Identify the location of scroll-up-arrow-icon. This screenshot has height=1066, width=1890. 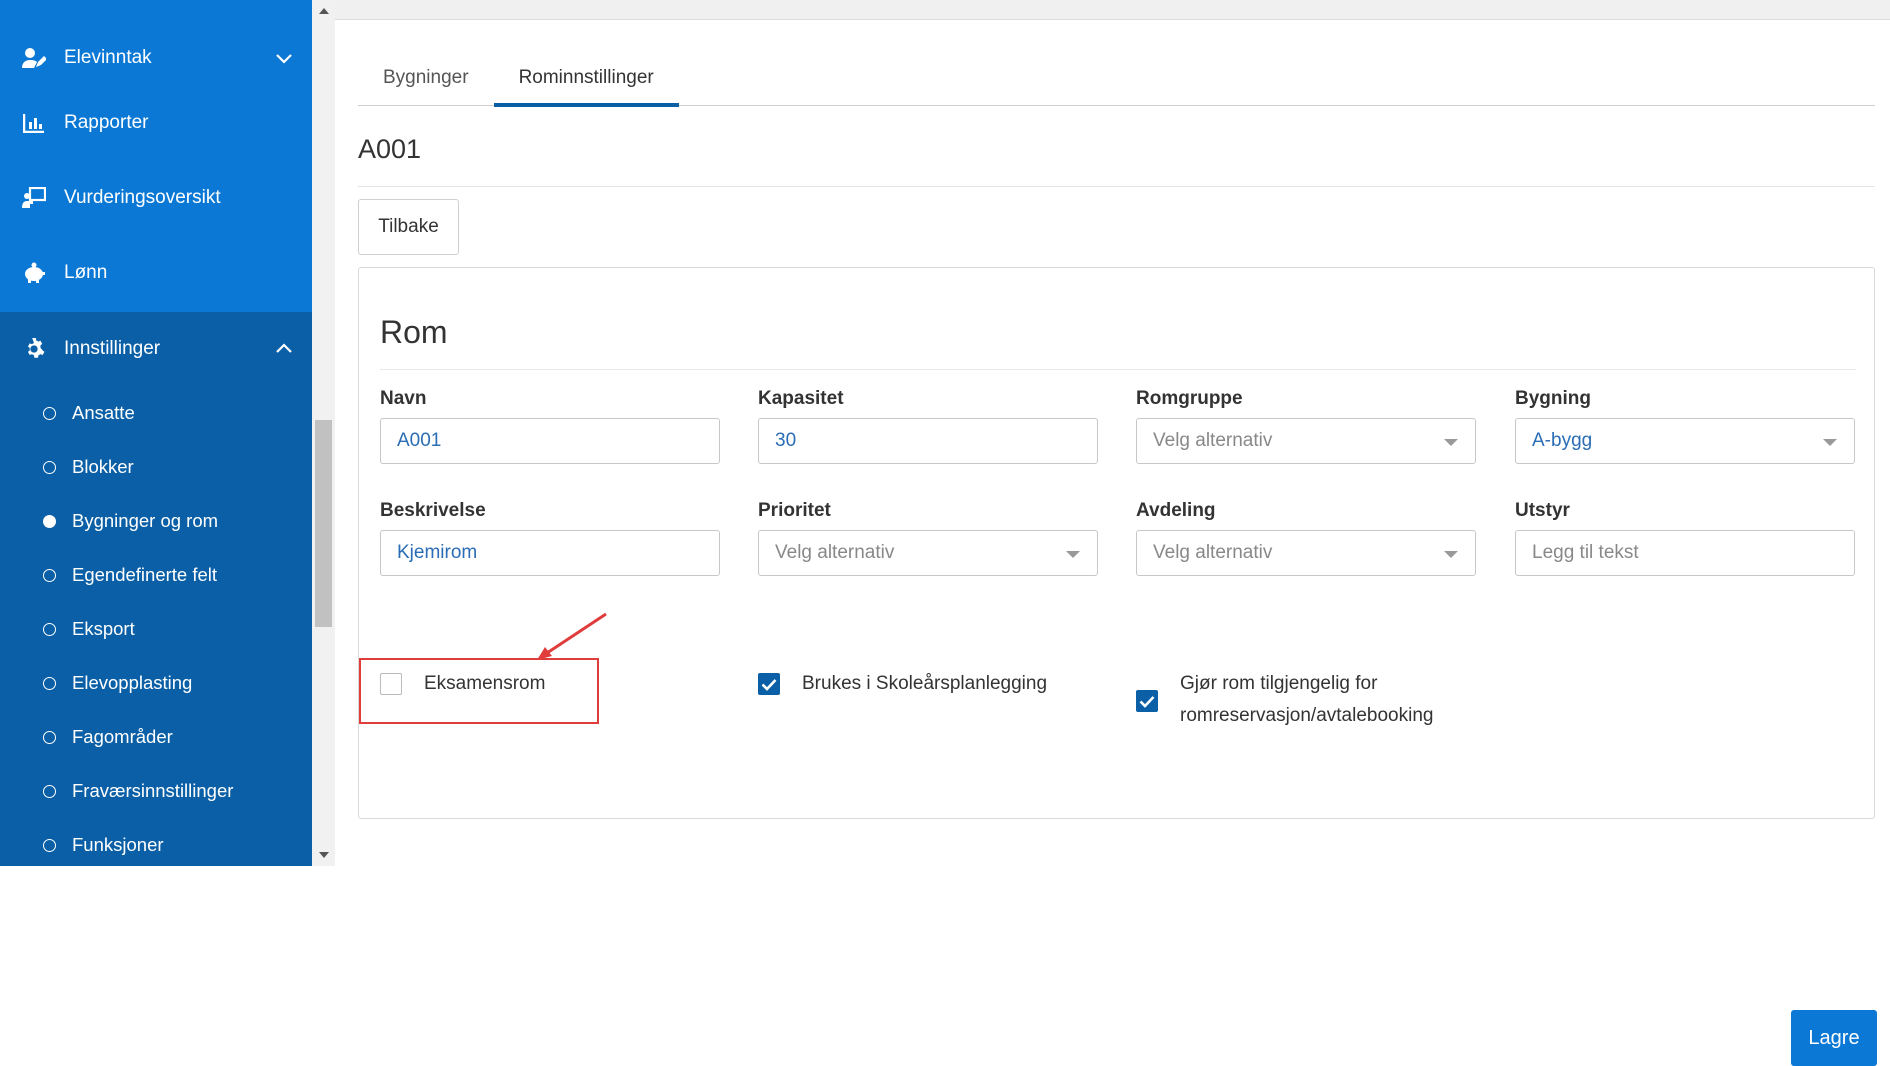
(323, 11).